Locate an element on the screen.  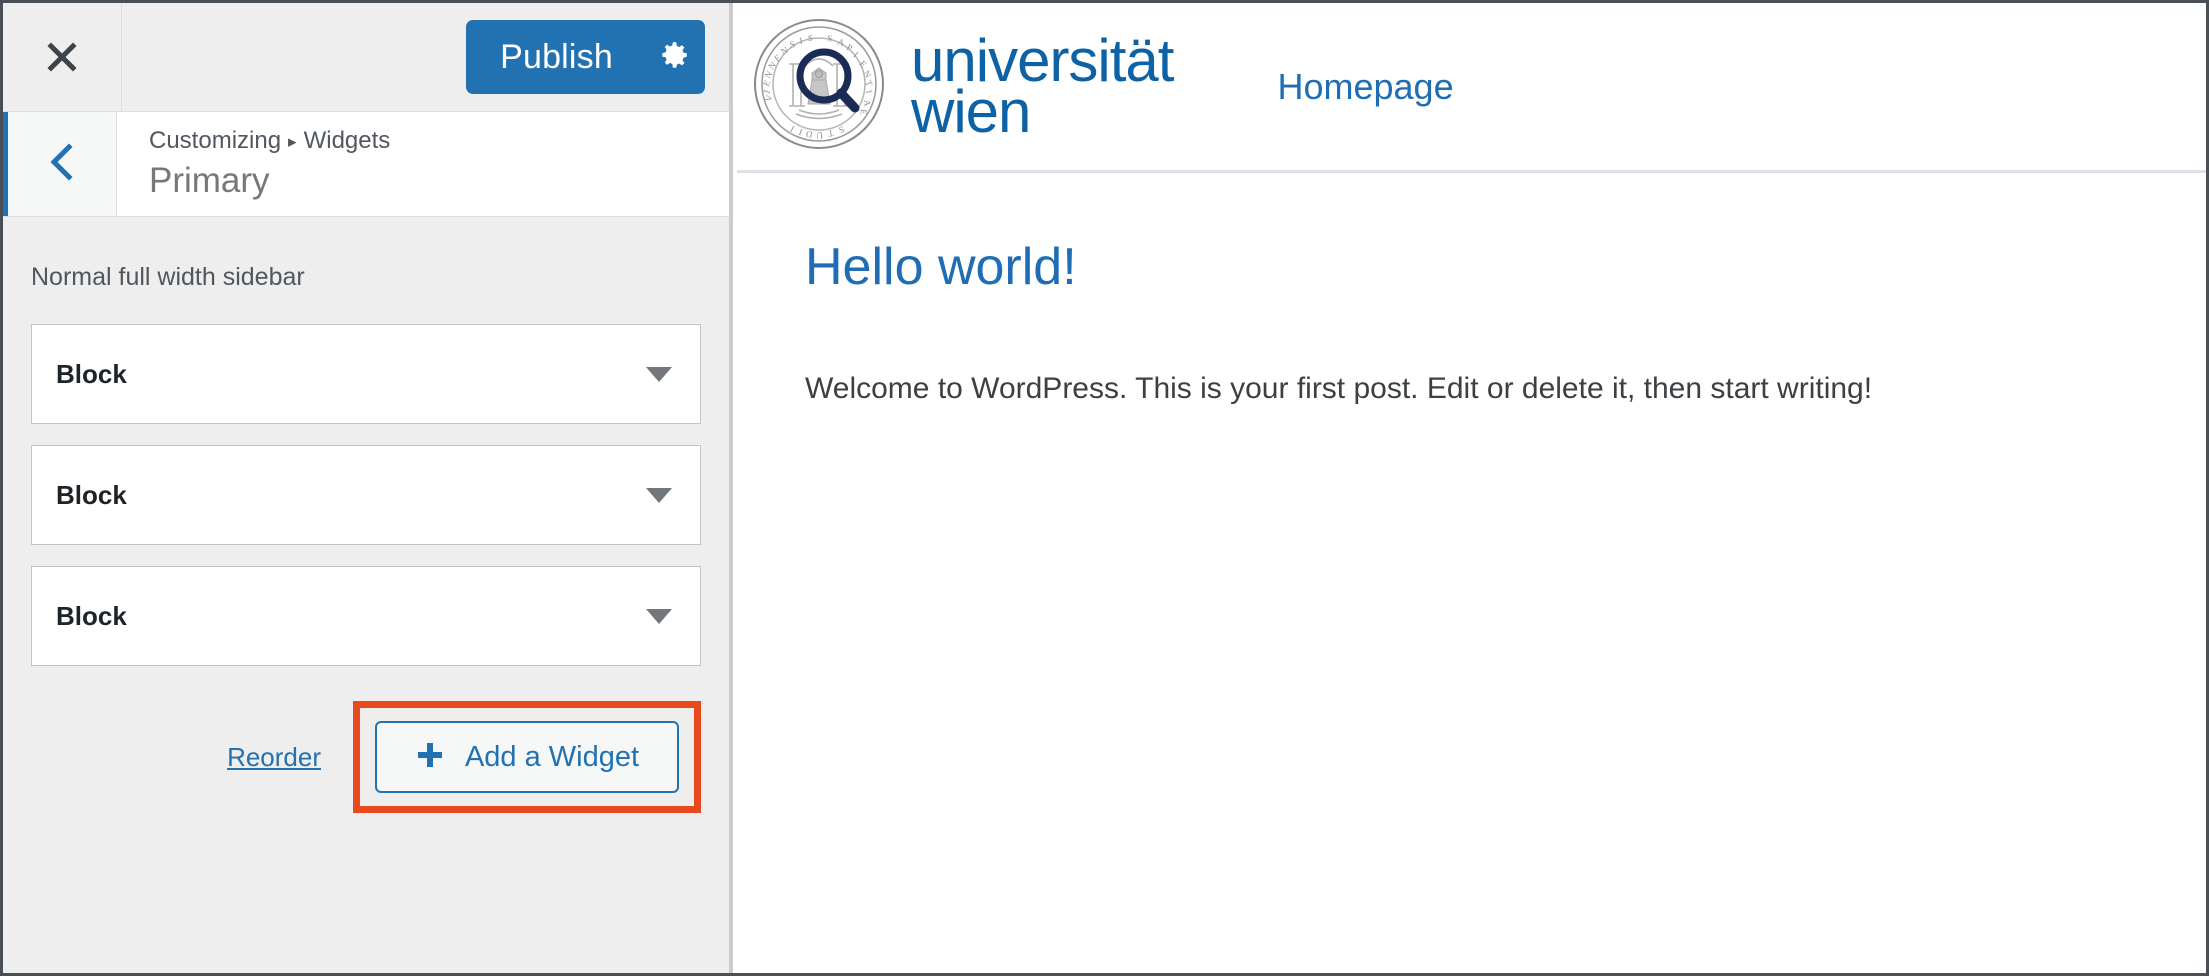
wordmark-line-2: wien is located at coordinates (971, 111).